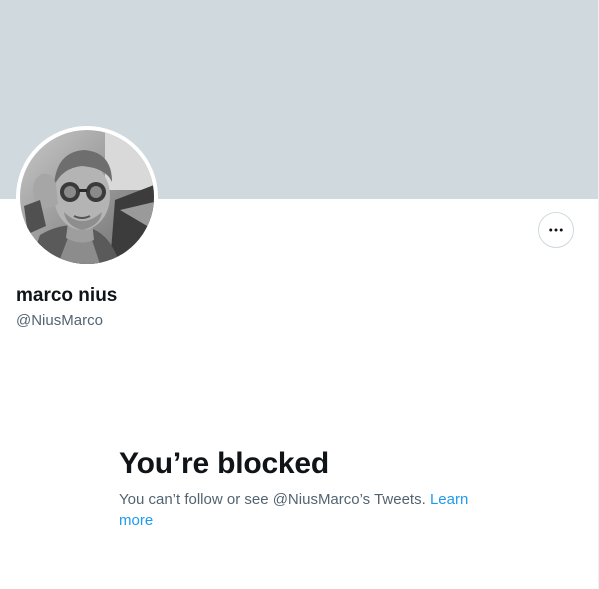 This screenshot has height=589, width=599. I want to click on profile-avatar, so click(87, 197).